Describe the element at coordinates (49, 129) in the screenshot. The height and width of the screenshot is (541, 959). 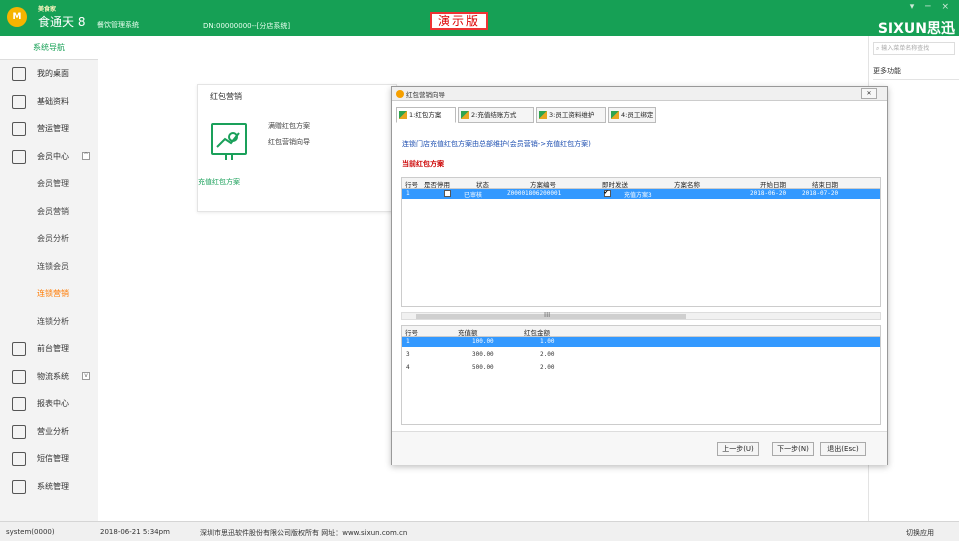
I see `sidebar-item: 营运管理` at that location.